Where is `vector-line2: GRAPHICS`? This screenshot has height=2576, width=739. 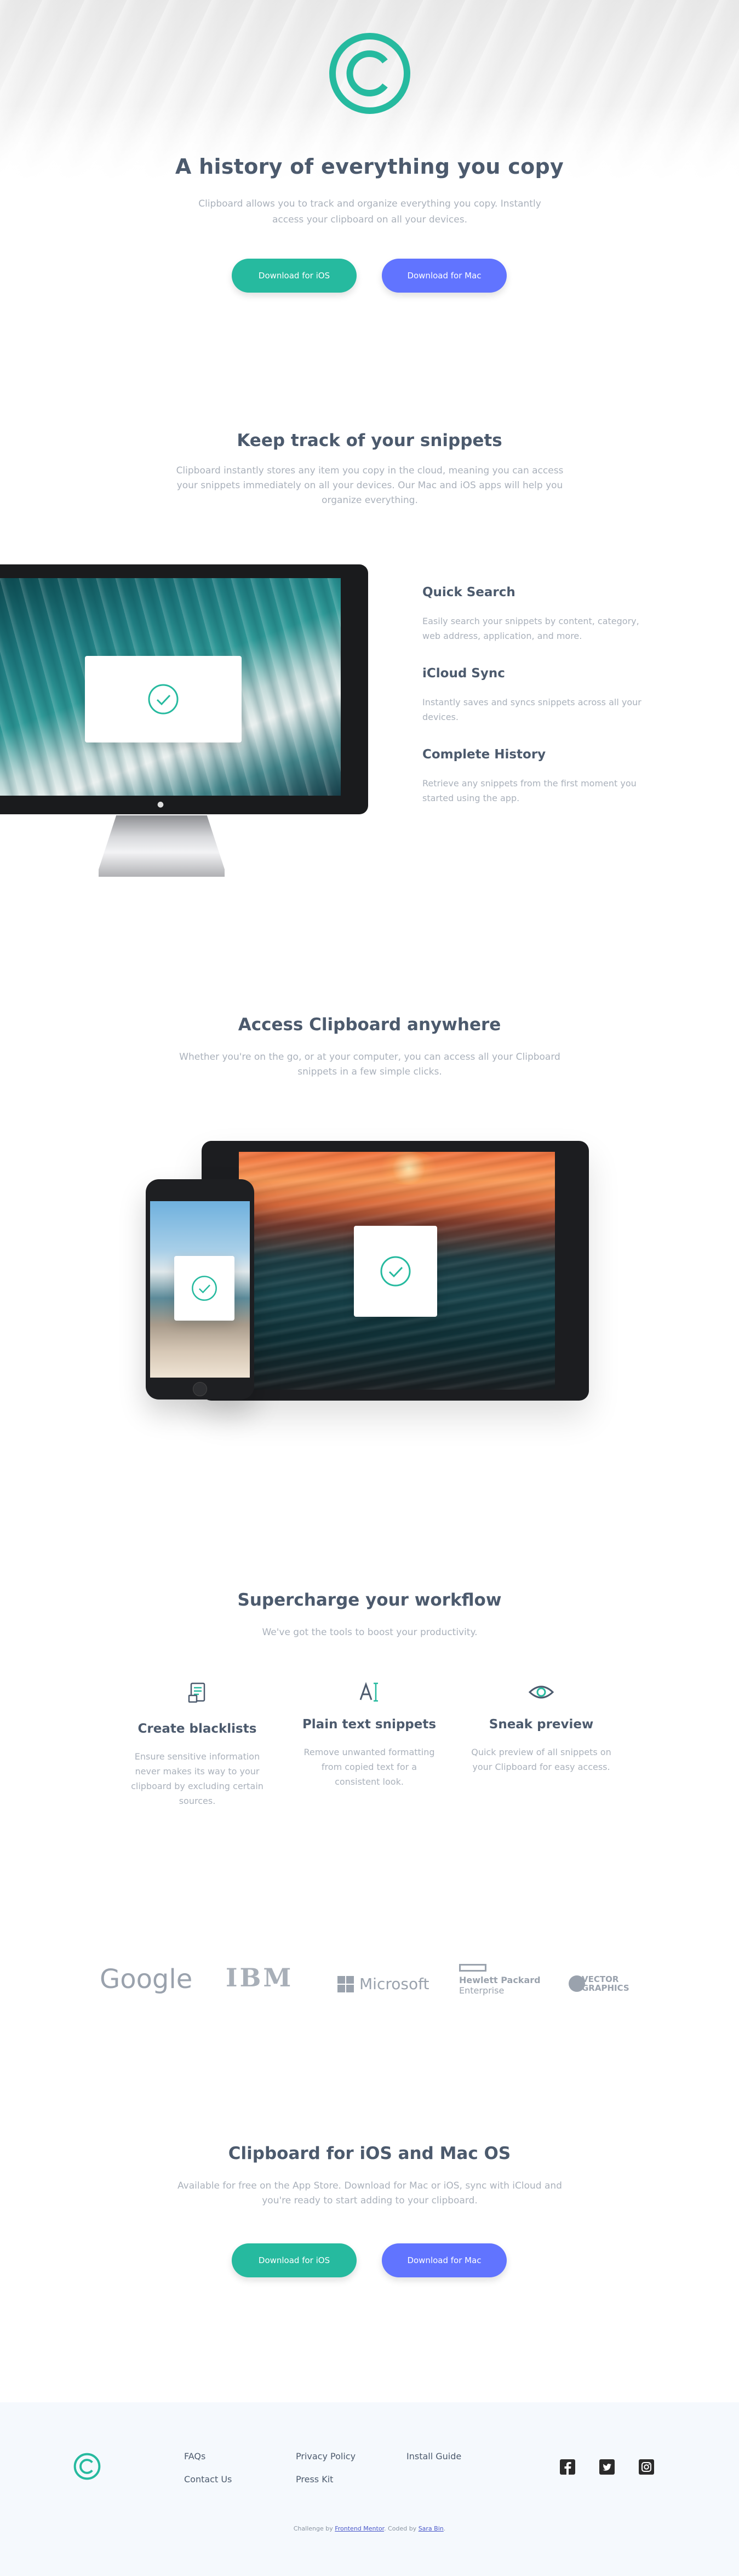
vector-line2: GRAPHICS is located at coordinates (605, 1988).